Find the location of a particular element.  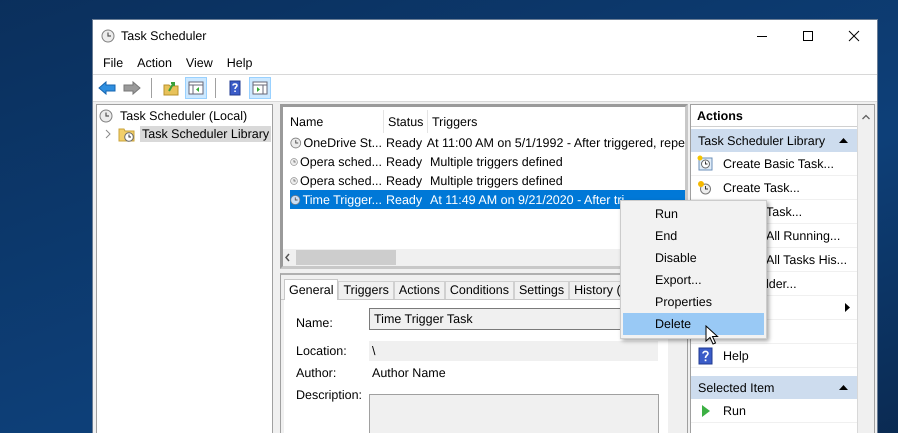

column-header: Status is located at coordinates (406, 121).